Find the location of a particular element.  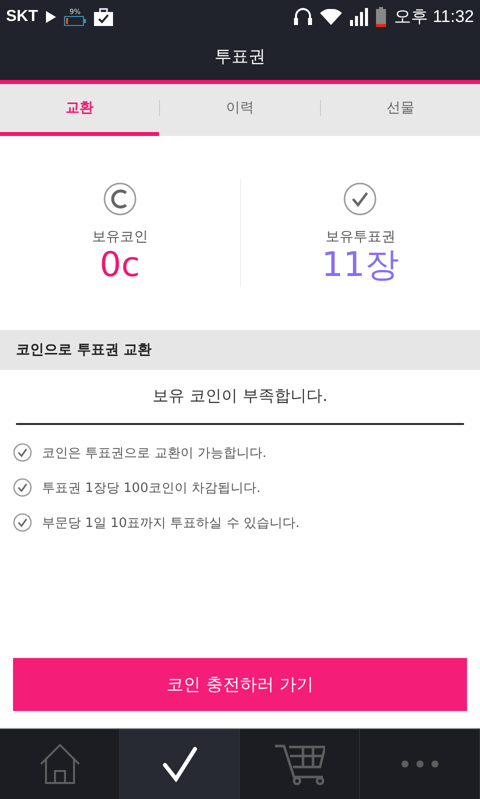

headset-icon is located at coordinates (303, 16).